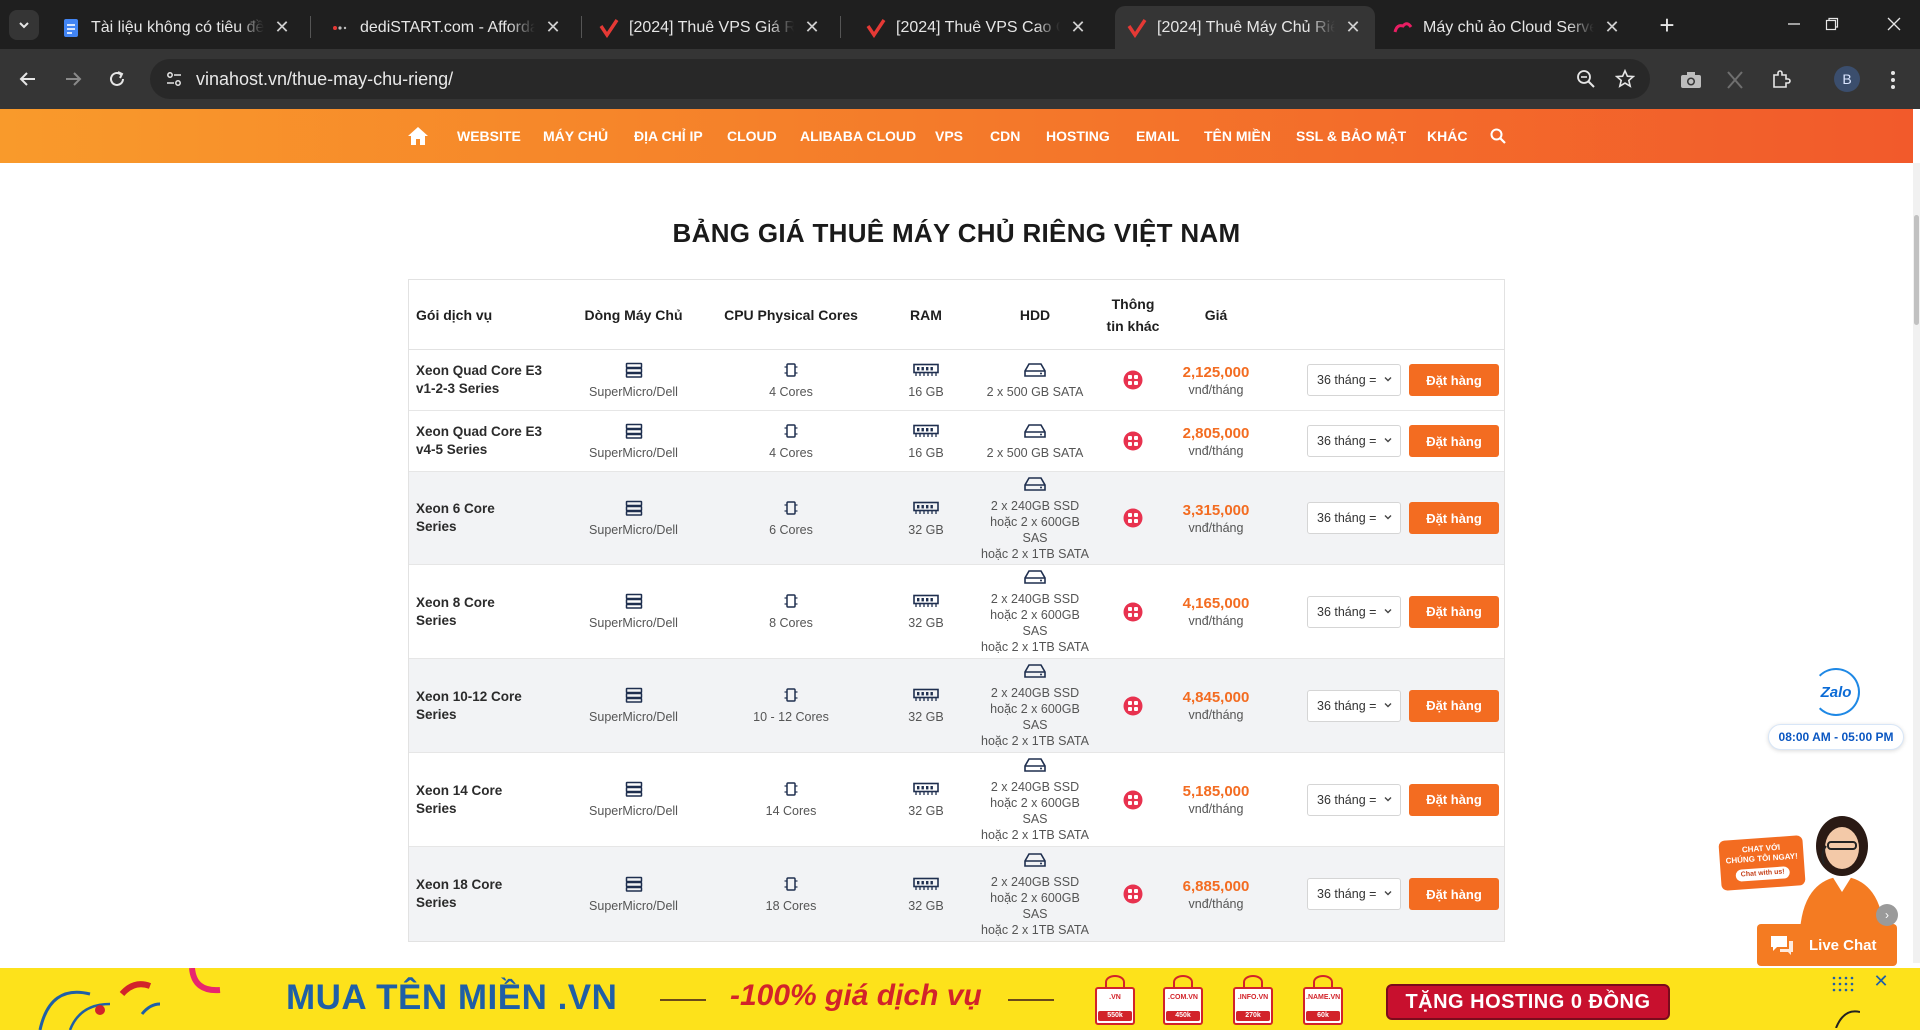  What do you see at coordinates (949, 136) in the screenshot?
I see `nav-item: VPS` at bounding box center [949, 136].